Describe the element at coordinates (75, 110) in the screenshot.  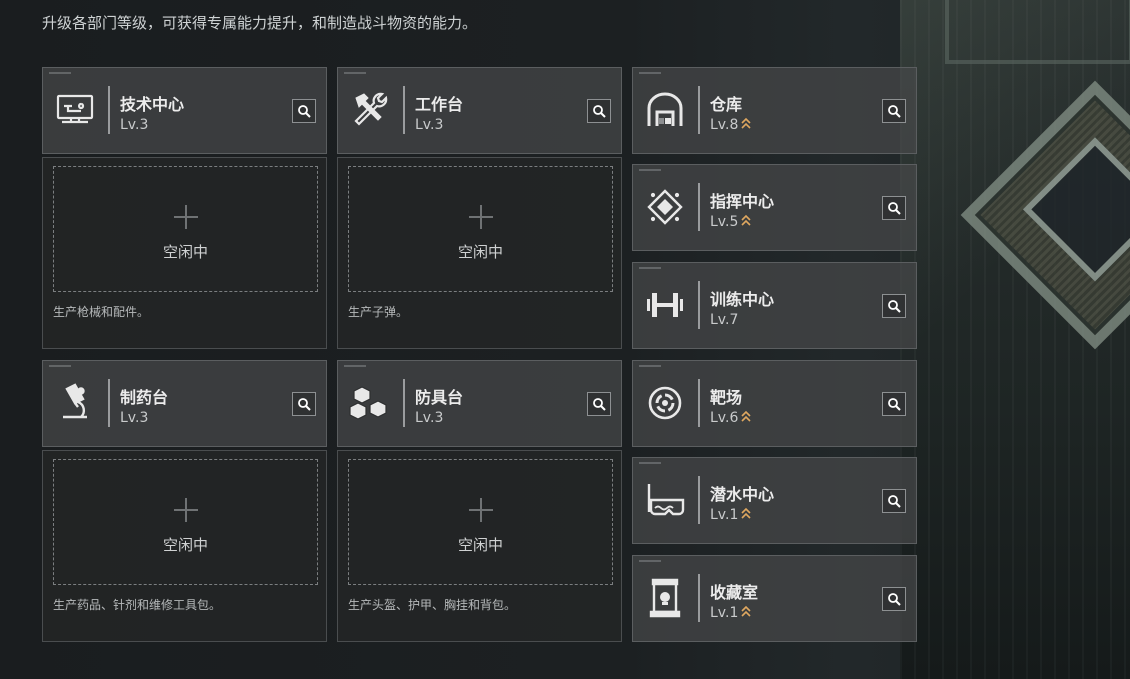
I see `computer-icon` at that location.